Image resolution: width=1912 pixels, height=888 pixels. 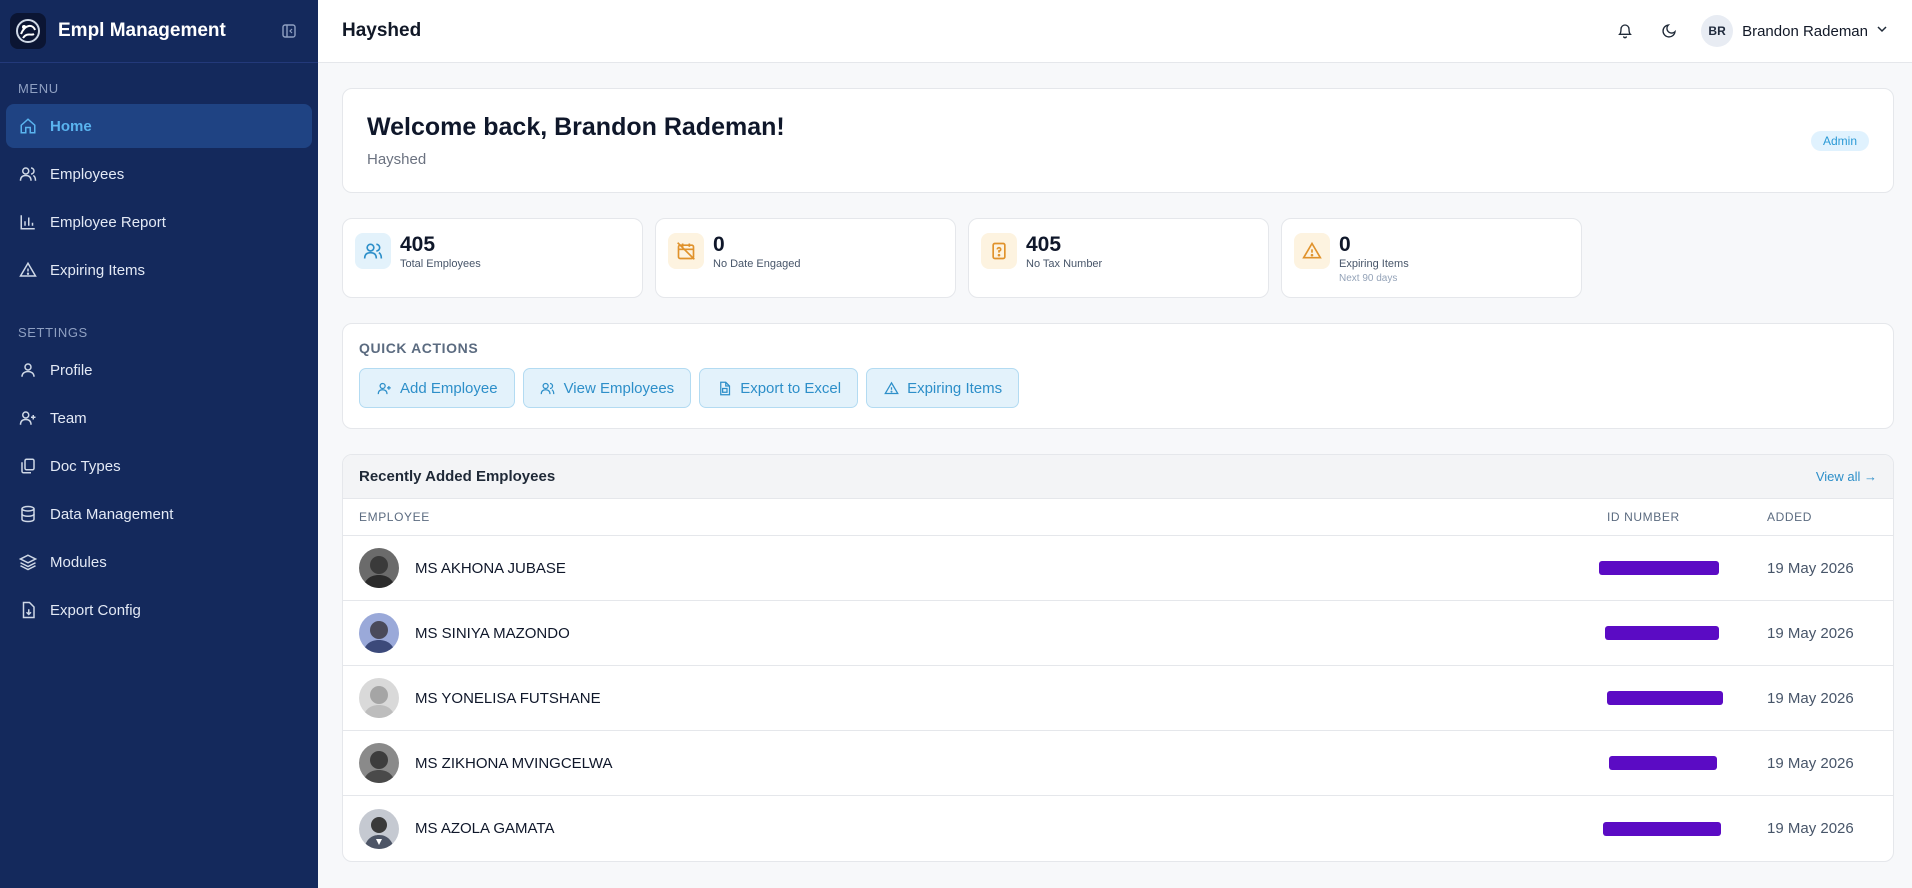 I want to click on employee-name: MS AKHONA JUBASE, so click(x=490, y=568).